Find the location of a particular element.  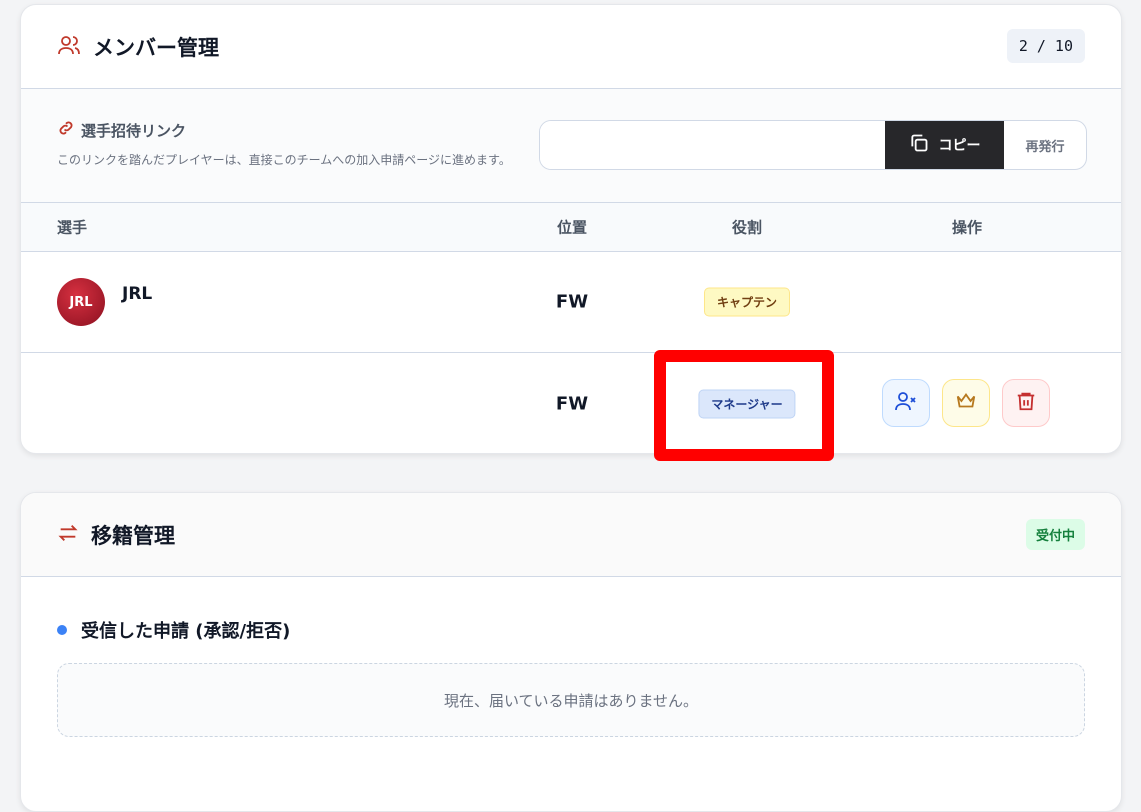

remove-role-button is located at coordinates (906, 403).